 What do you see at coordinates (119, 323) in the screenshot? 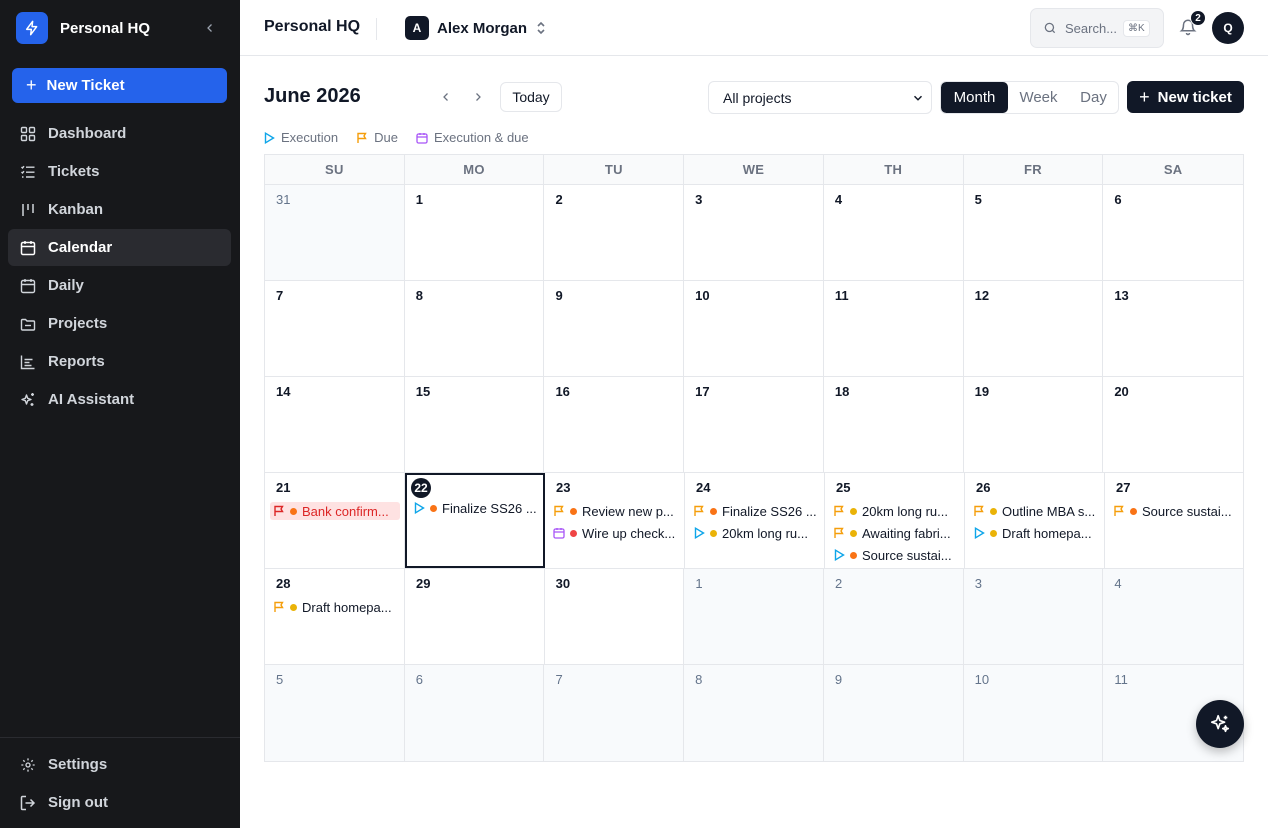
I see `sidebar-item-projects: Projects` at bounding box center [119, 323].